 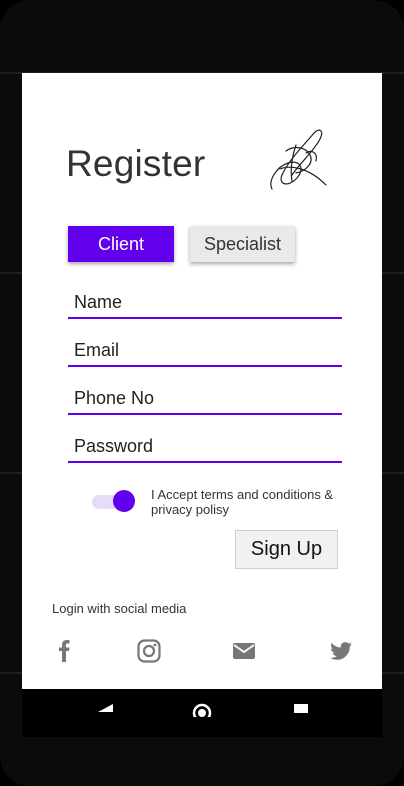 I want to click on mail-icon, so click(x=244, y=651).